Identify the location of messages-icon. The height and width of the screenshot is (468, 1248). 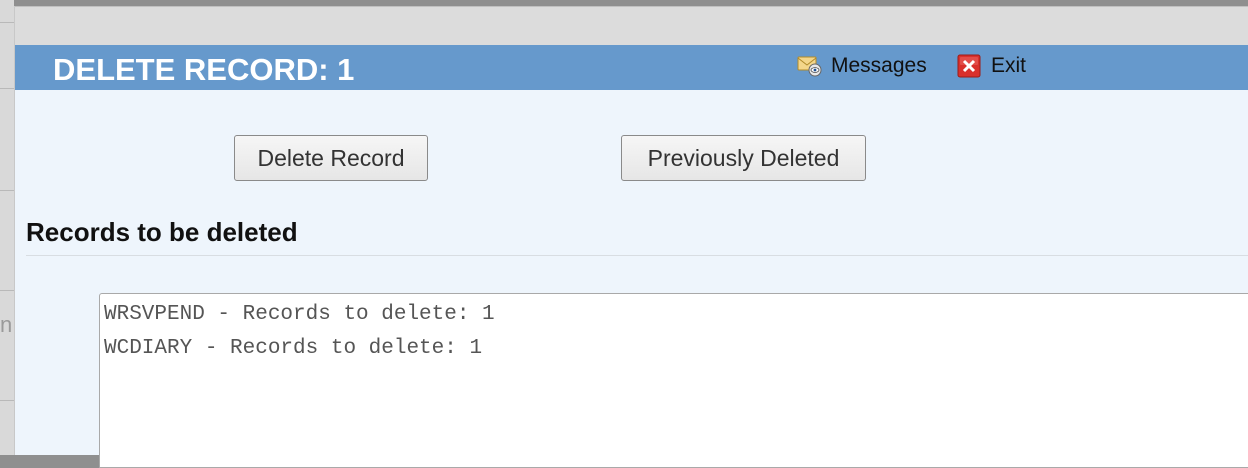
(810, 66).